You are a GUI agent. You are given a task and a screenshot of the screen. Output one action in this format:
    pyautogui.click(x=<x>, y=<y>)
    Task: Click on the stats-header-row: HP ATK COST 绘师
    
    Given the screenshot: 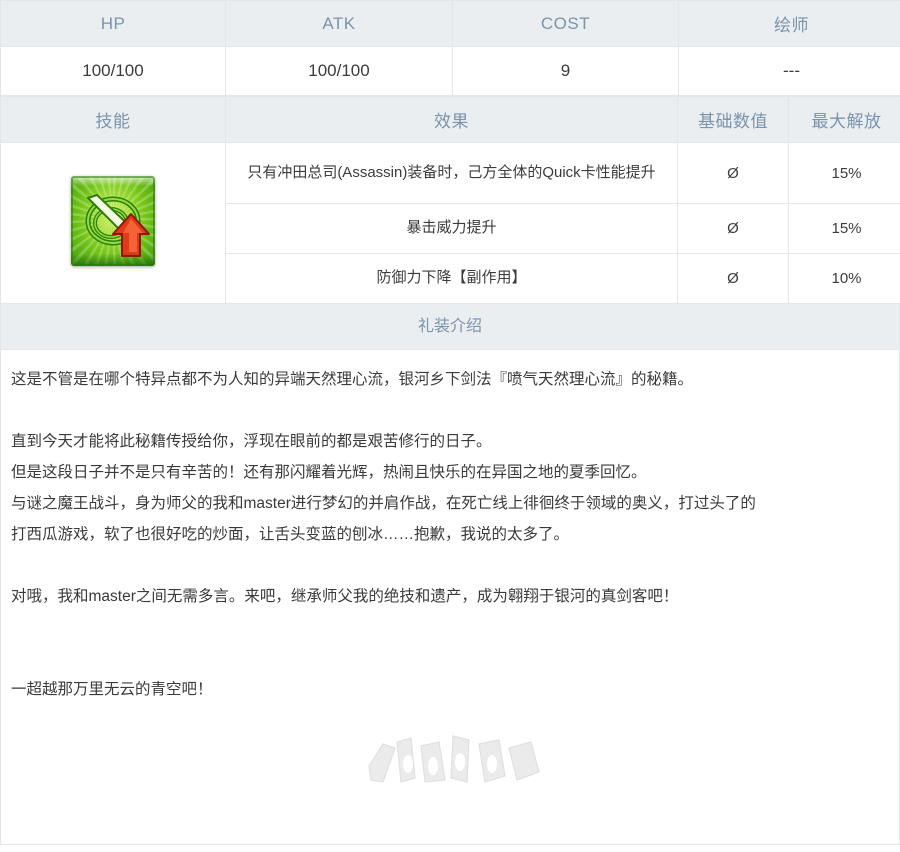 What is the action you would take?
    pyautogui.click(x=450, y=23)
    